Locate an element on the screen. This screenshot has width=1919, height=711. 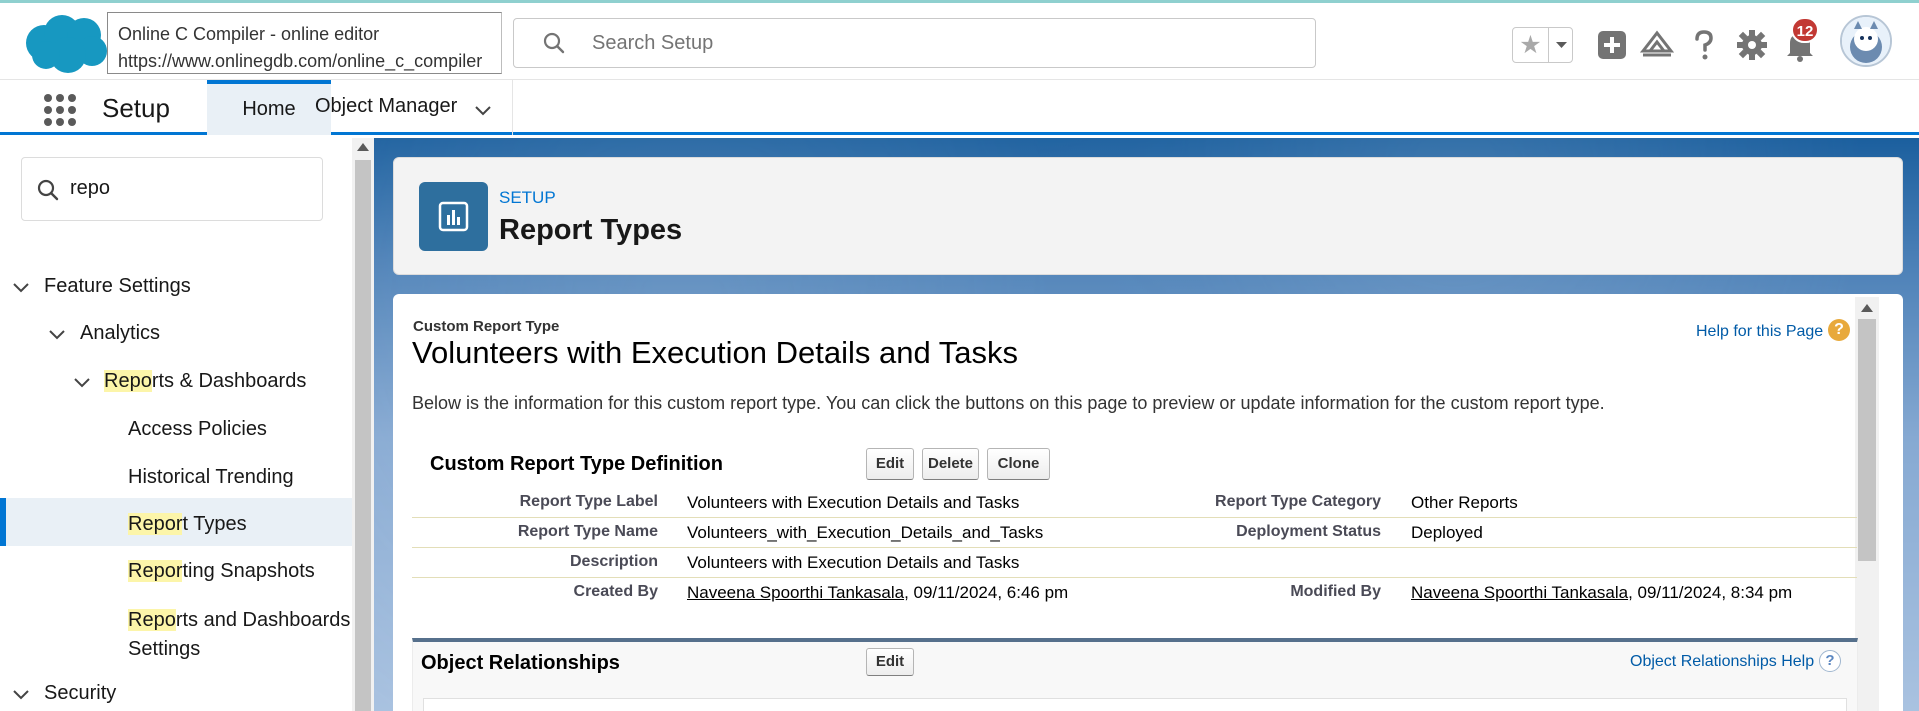
relationships-diagram-area is located at coordinates (1135, 704).